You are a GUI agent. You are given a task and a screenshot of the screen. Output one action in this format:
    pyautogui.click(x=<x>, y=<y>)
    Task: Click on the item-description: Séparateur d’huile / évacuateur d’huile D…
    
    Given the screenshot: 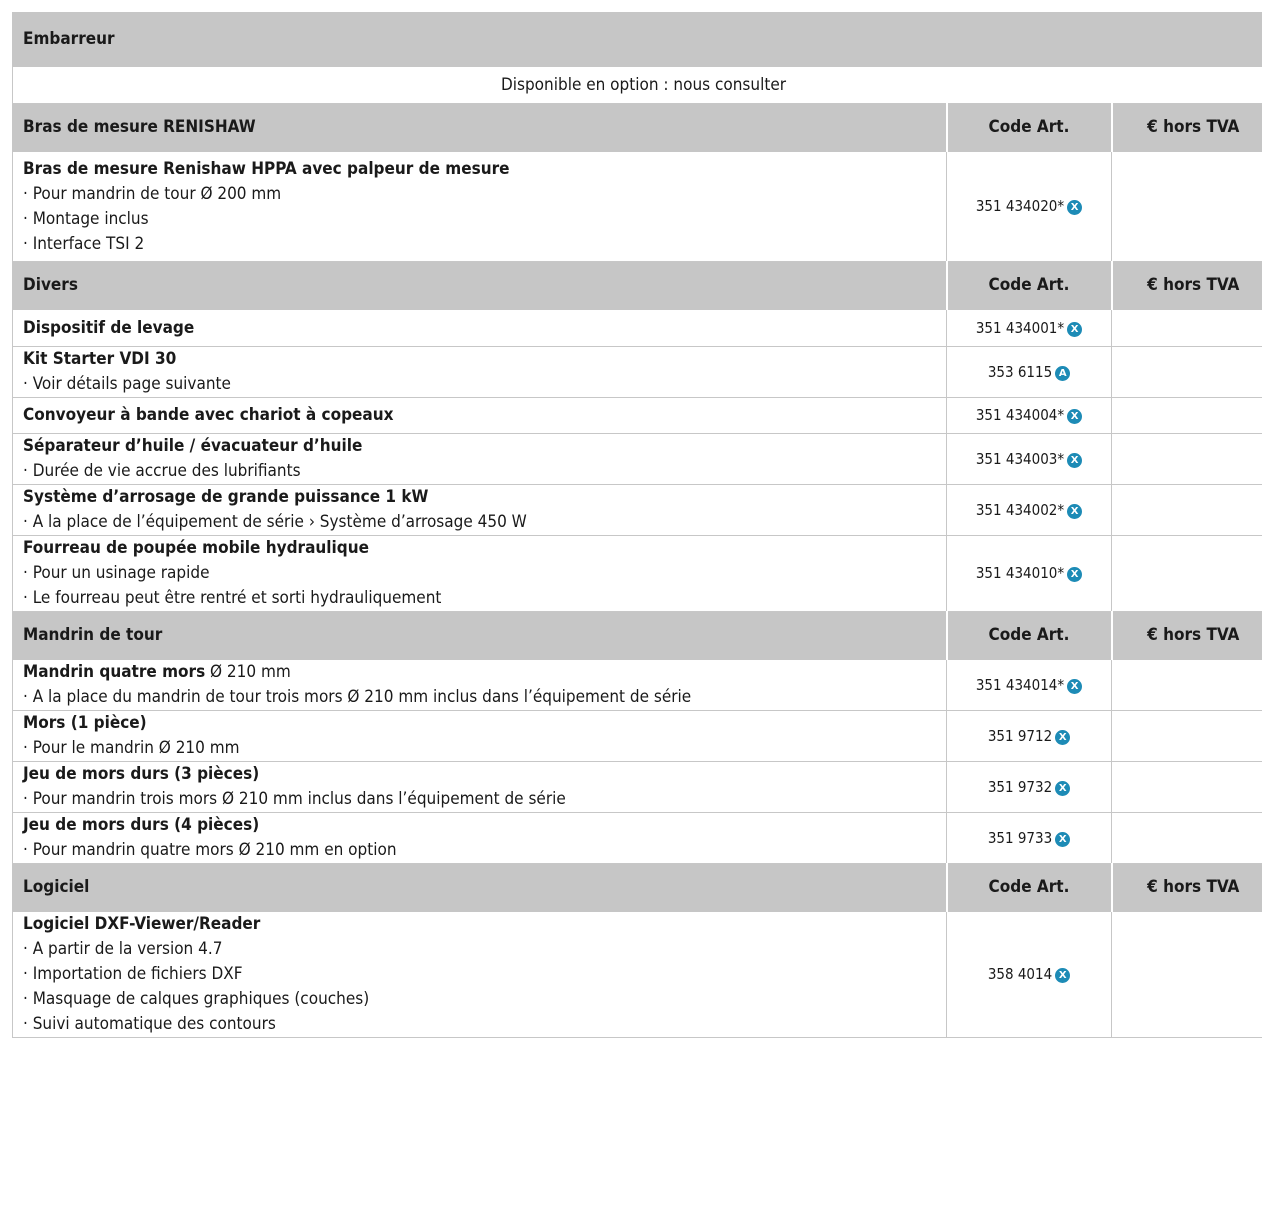 What is the action you would take?
    pyautogui.click(x=479, y=459)
    